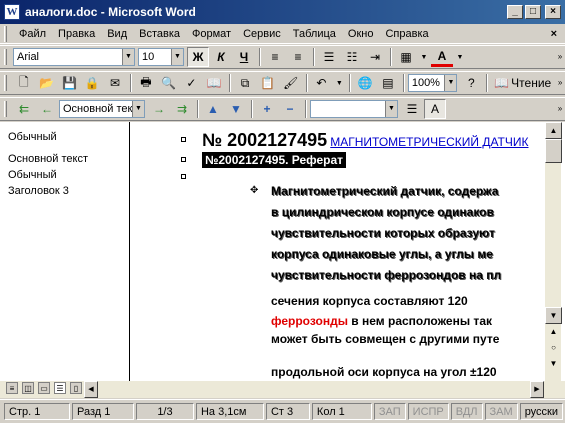  What do you see at coordinates (365, 83) in the screenshot?
I see `hyperlink-icon: 🌐` at bounding box center [365, 83].